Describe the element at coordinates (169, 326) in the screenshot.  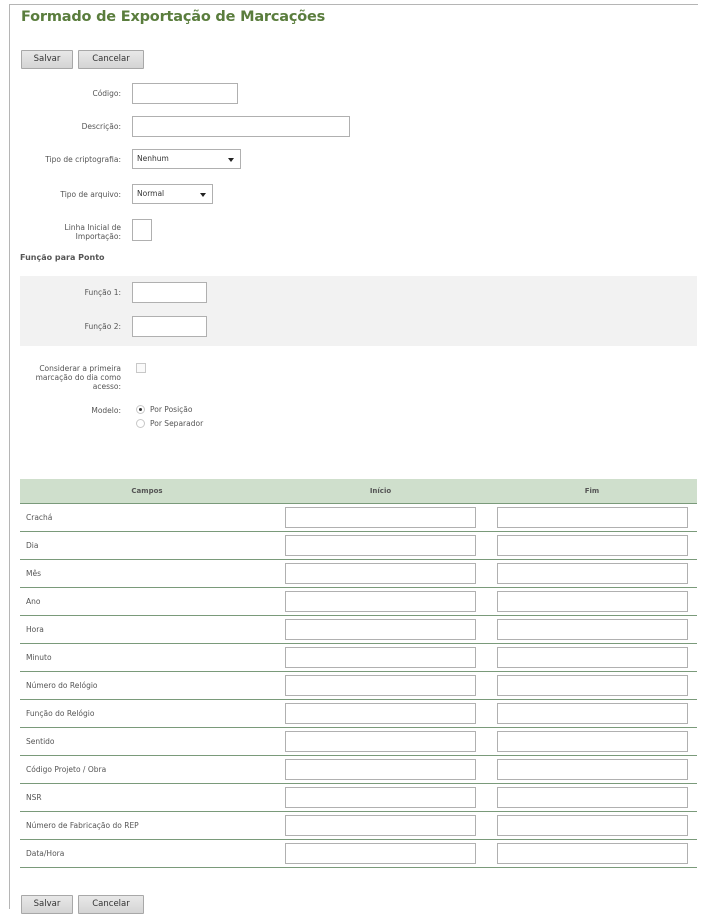
I see `funcao2-input` at that location.